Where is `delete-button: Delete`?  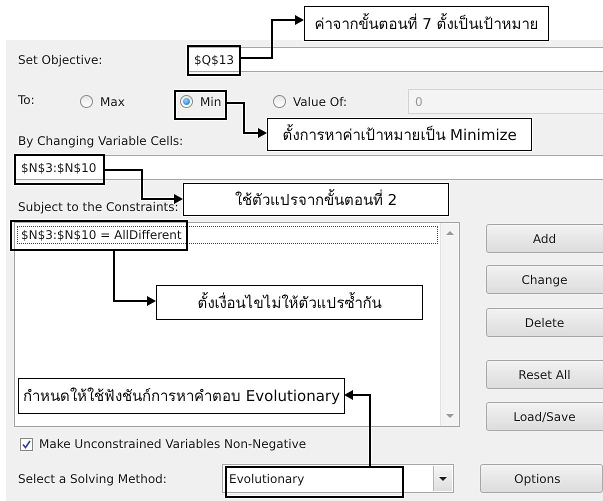
delete-button: Delete is located at coordinates (544, 322).